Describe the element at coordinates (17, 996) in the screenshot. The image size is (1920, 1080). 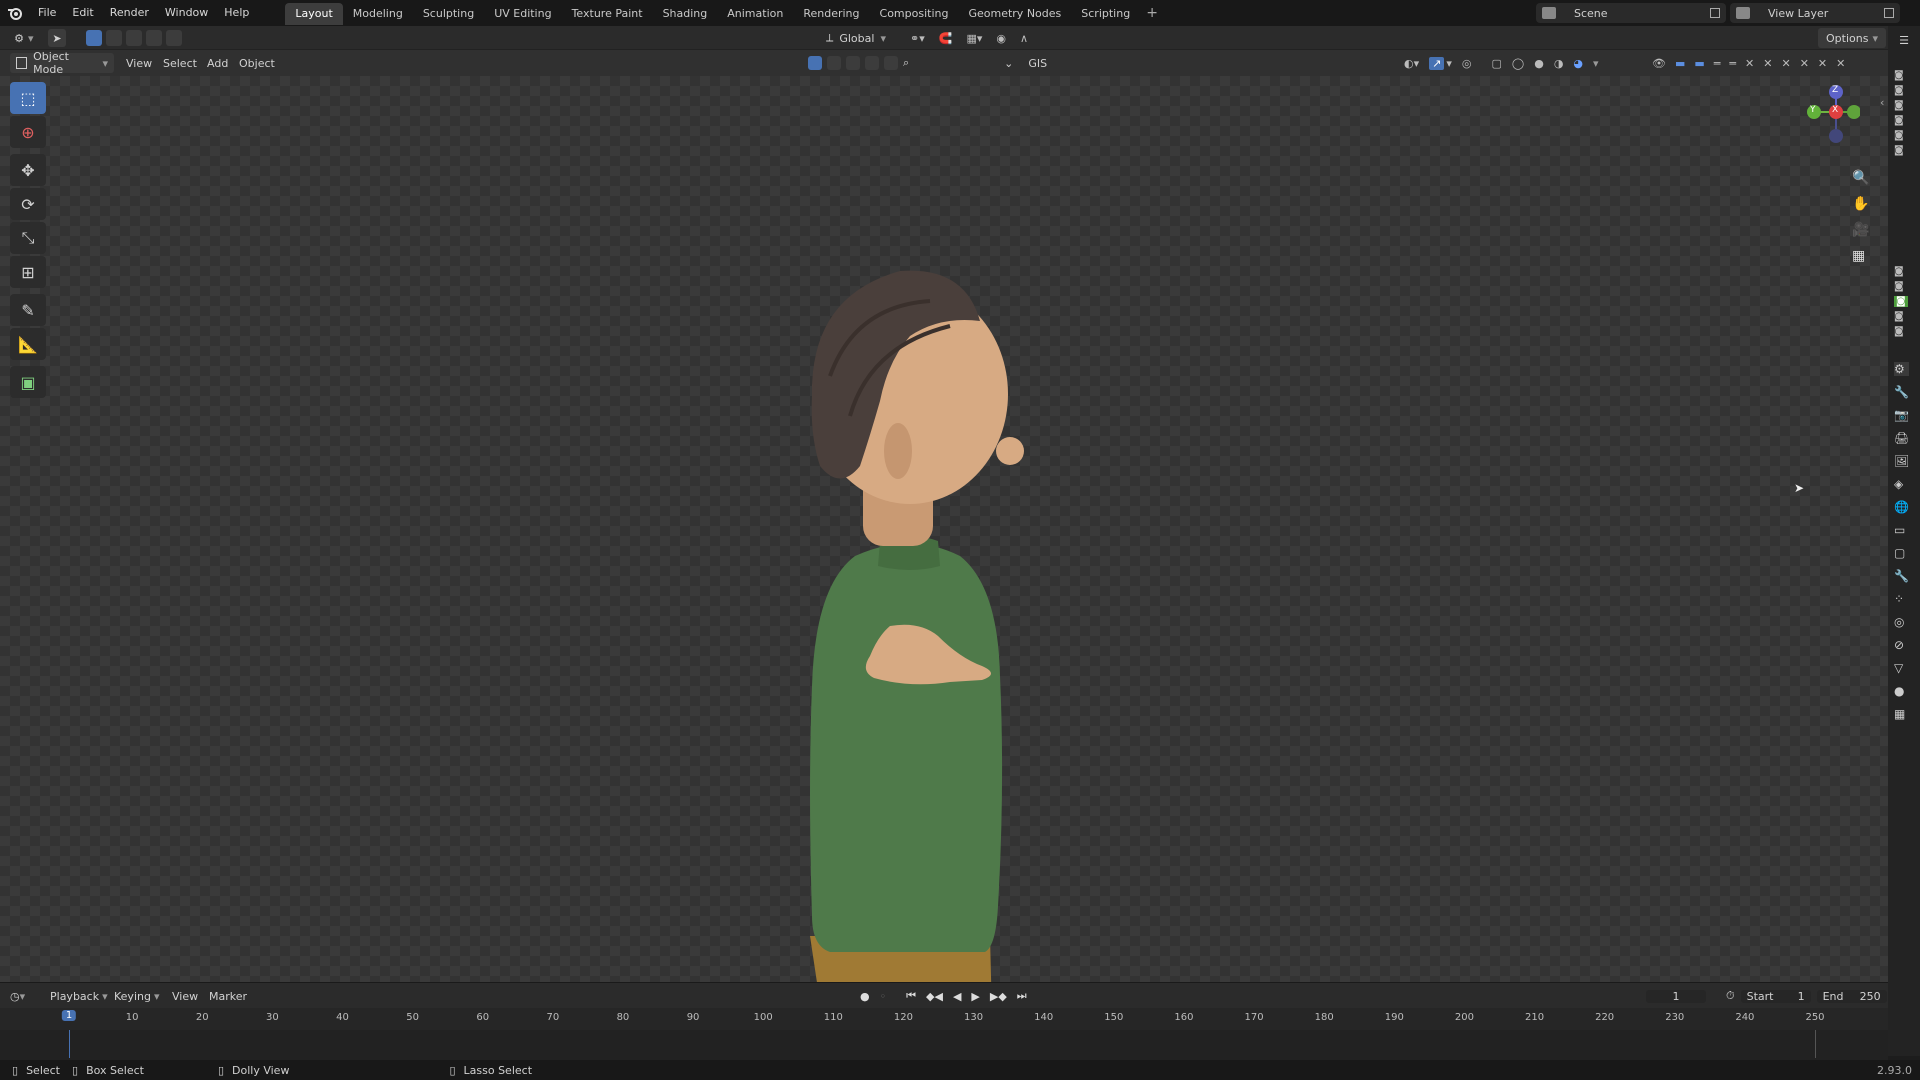
I see `timeline-editor-type-button: ◷ ▾` at that location.